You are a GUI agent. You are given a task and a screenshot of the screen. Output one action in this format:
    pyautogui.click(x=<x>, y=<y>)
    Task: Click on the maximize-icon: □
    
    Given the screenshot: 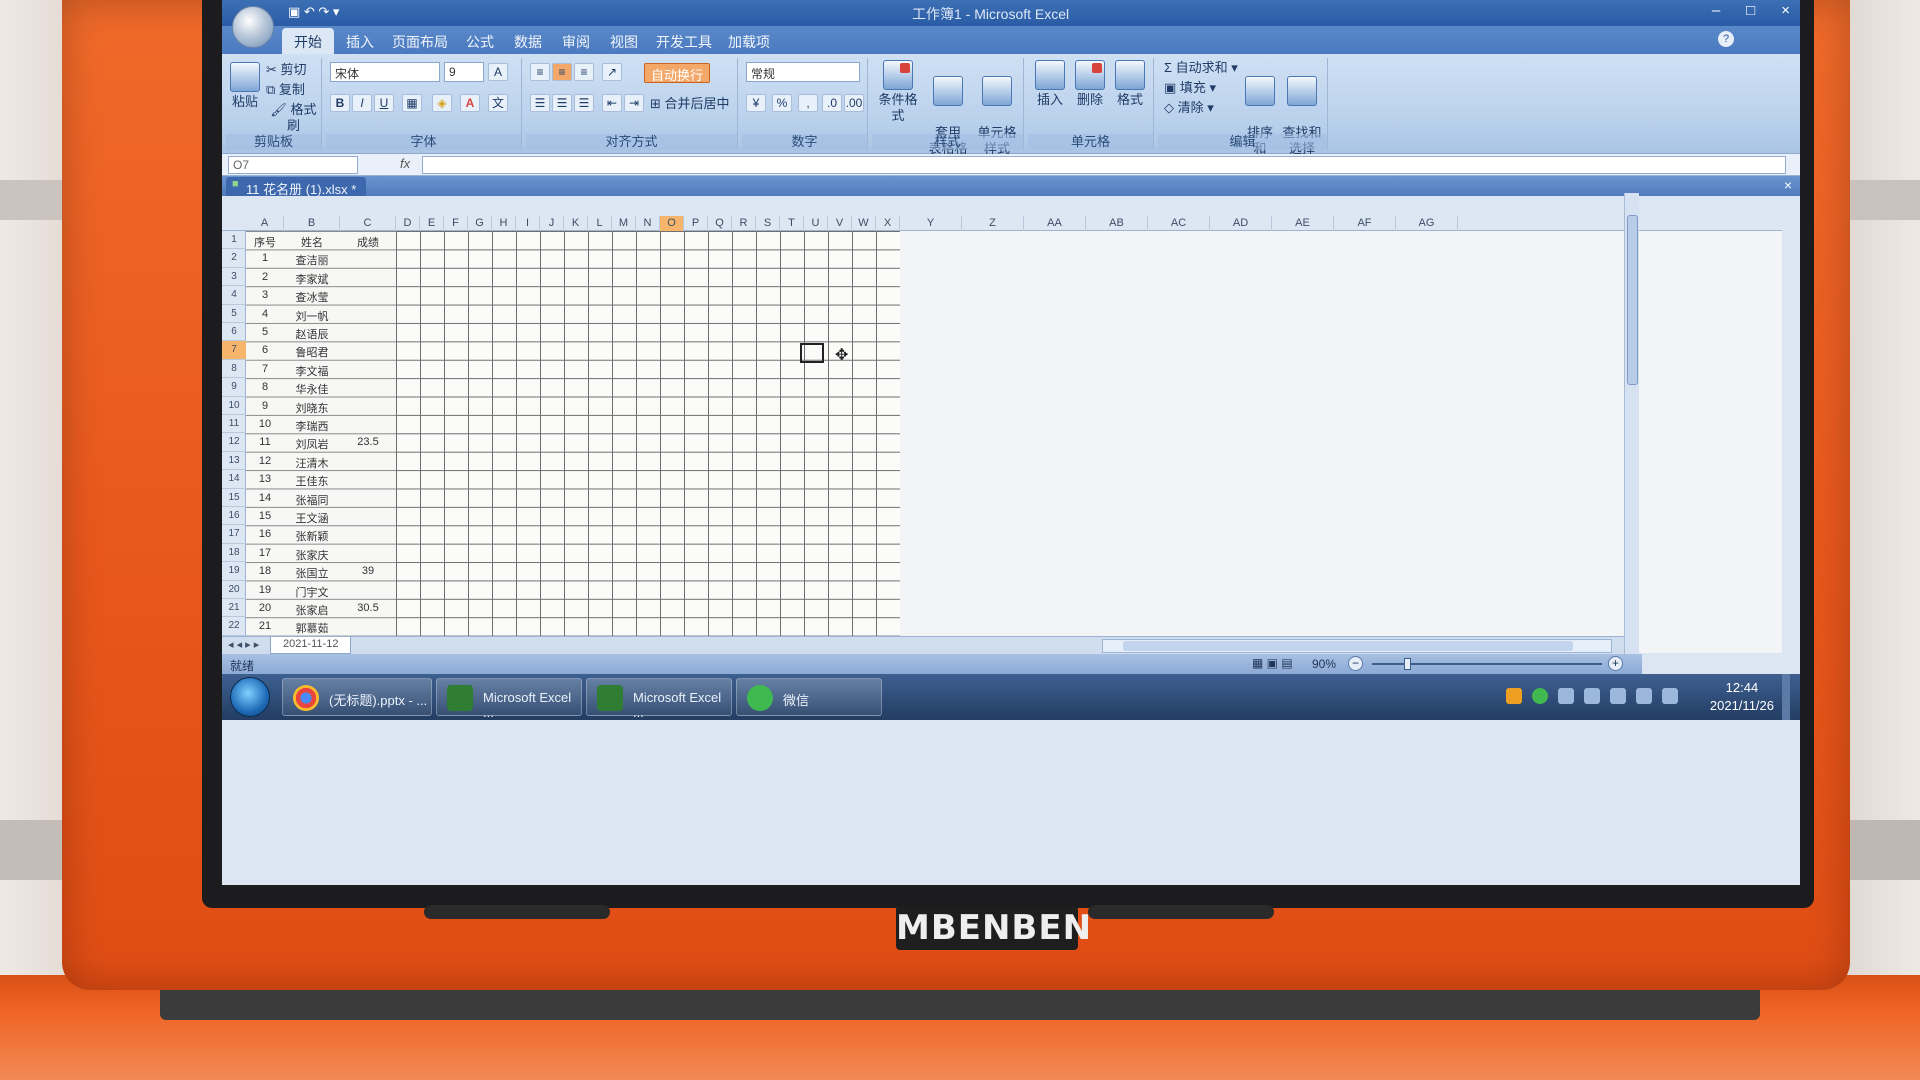 What is the action you would take?
    pyautogui.click(x=1750, y=10)
    